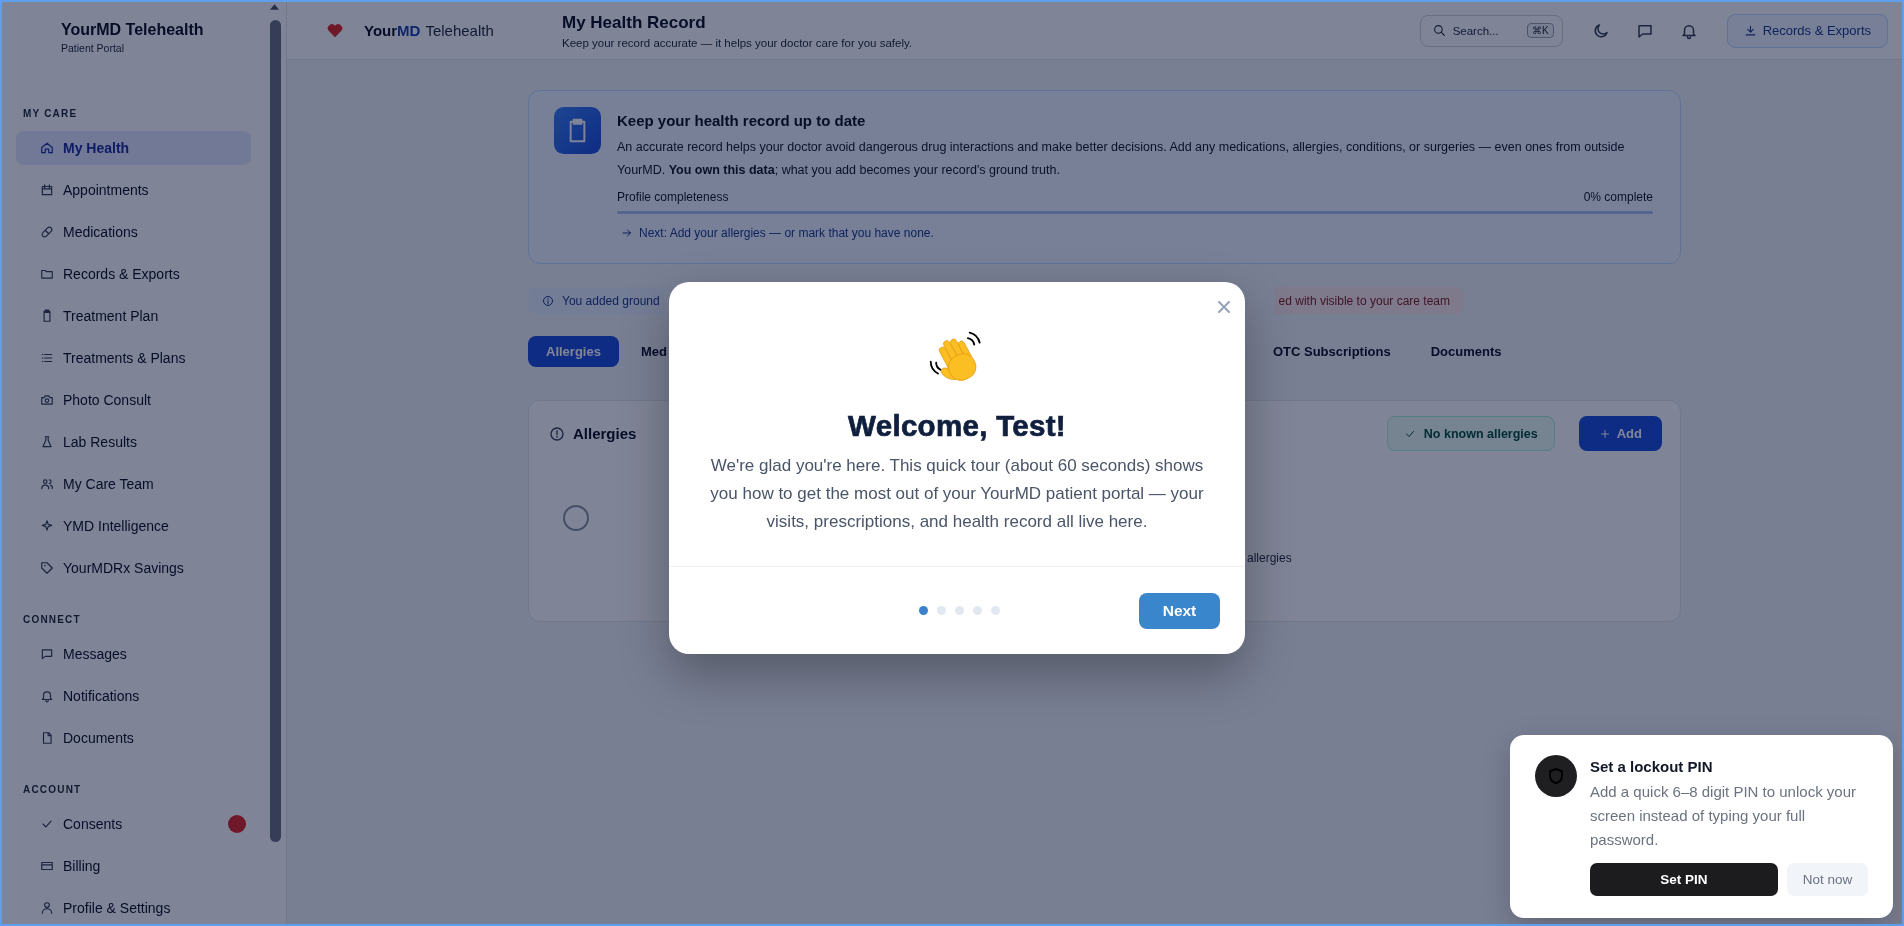  Describe the element at coordinates (1807, 30) in the screenshot. I see `records-exports-button: Records & Exports` at that location.